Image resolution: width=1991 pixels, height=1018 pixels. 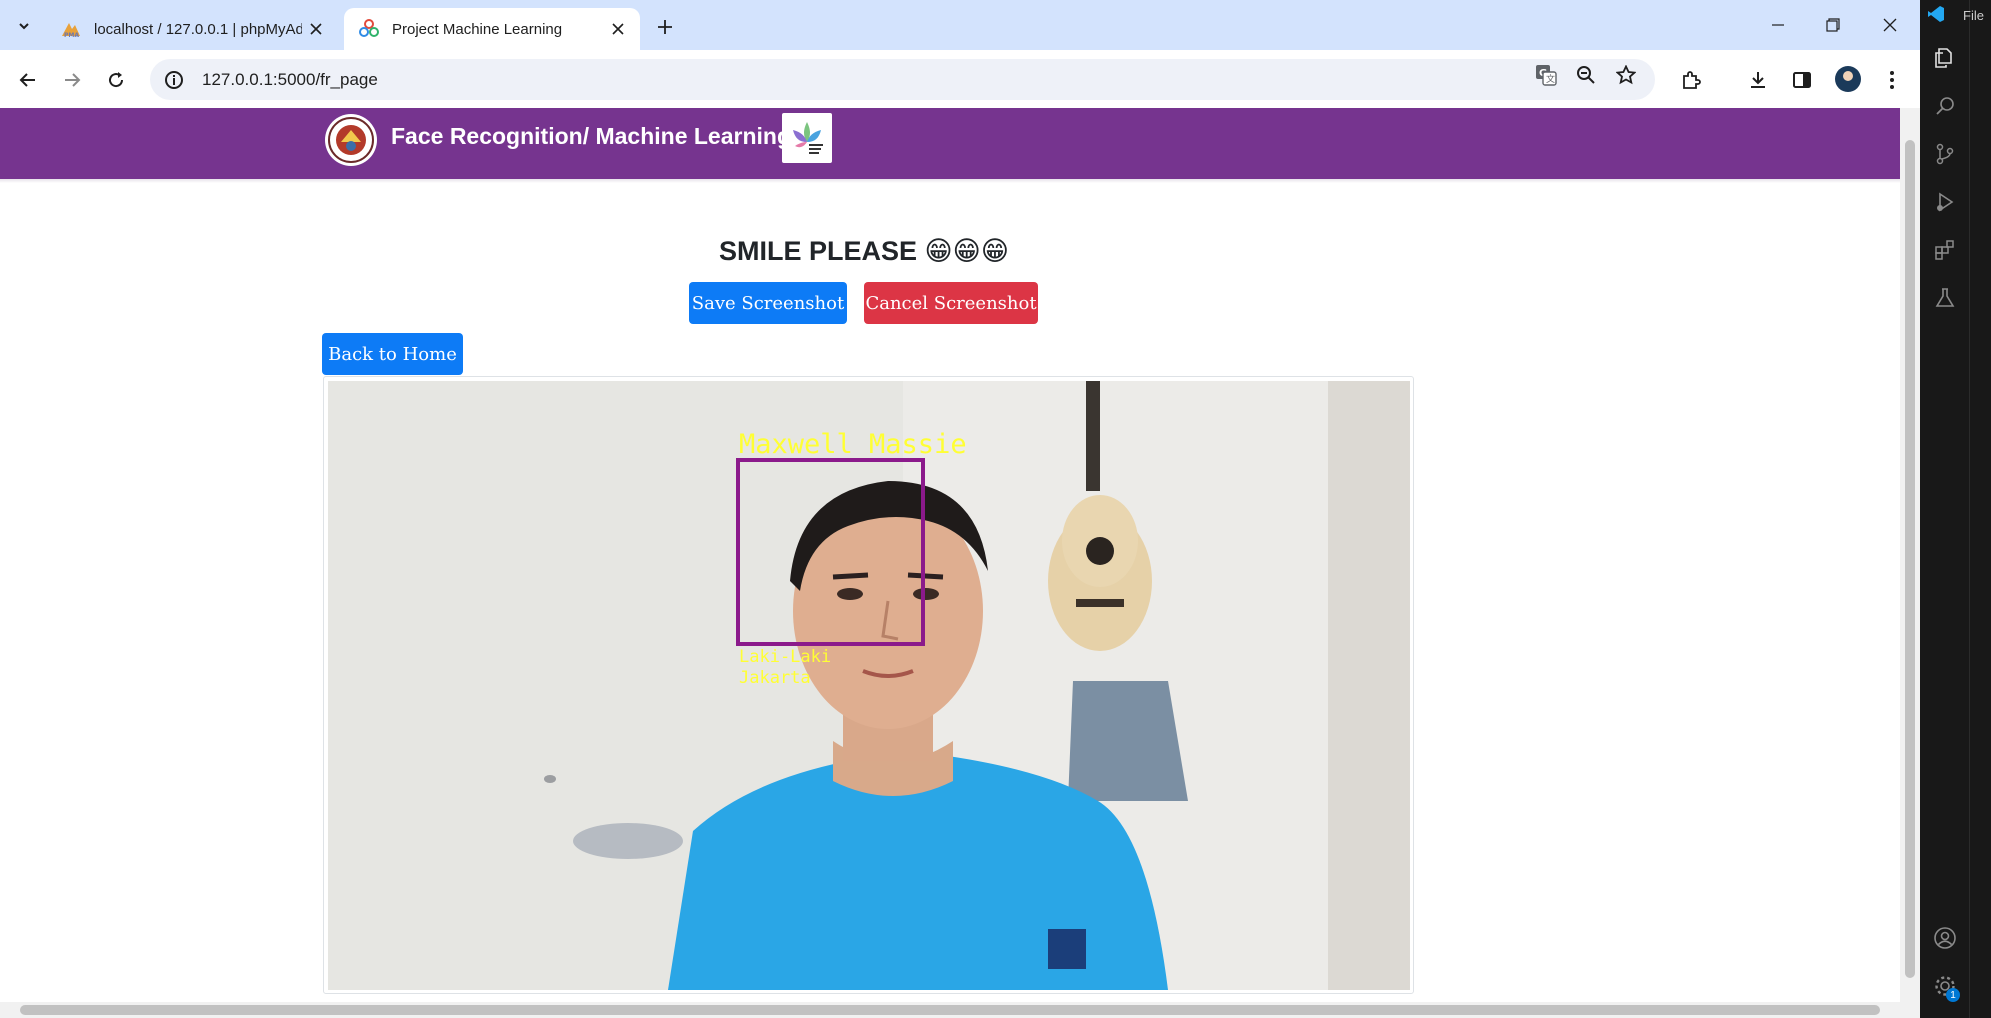 I want to click on translate-icon: G文, so click(x=1546, y=75).